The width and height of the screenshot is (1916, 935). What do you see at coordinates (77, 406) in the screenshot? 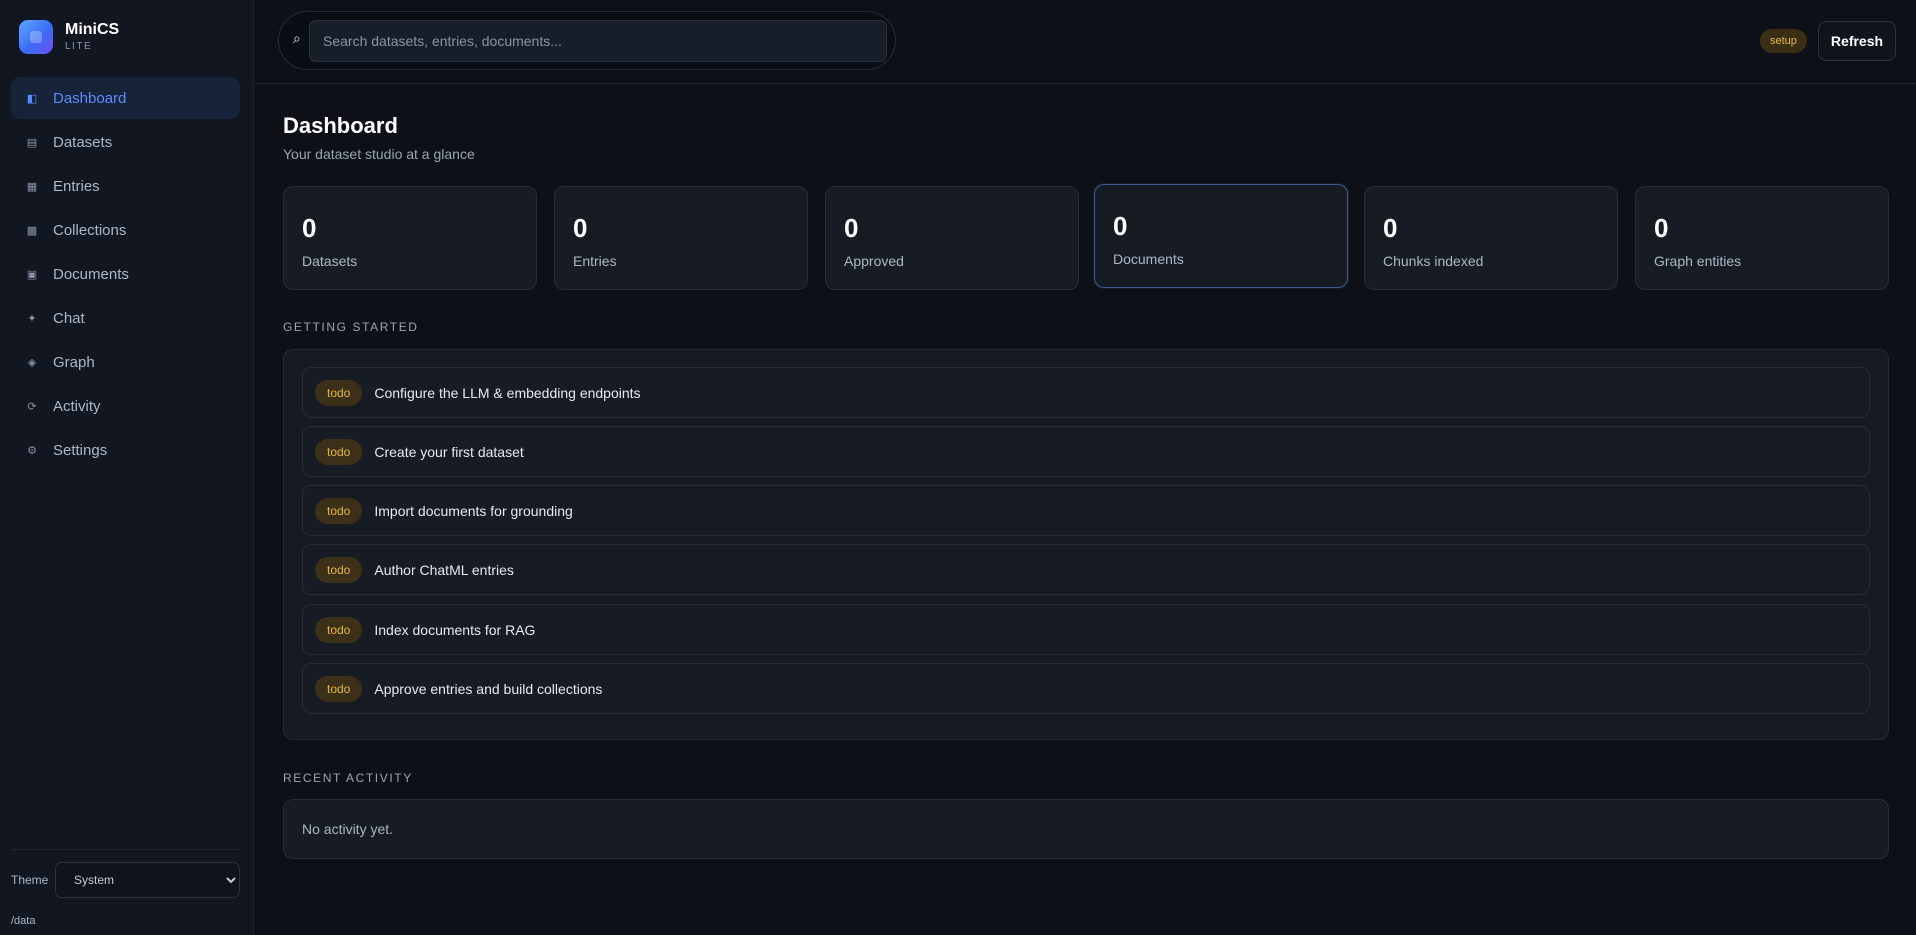
I see `sidebar-item-label: Activity` at bounding box center [77, 406].